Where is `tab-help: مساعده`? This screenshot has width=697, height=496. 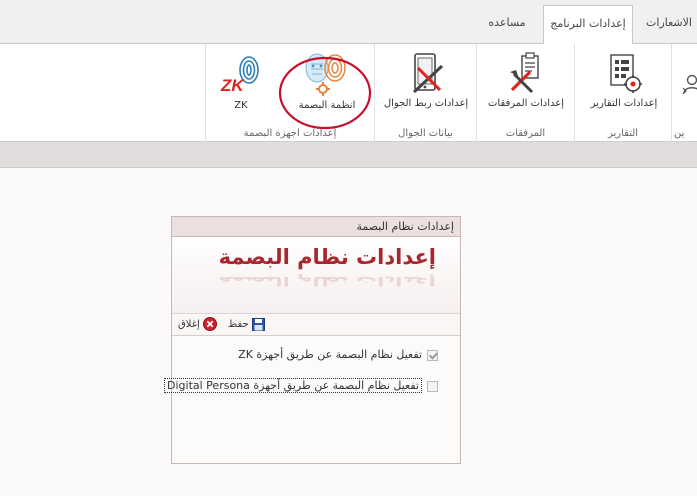
tab-help: مساعده is located at coordinates (507, 25).